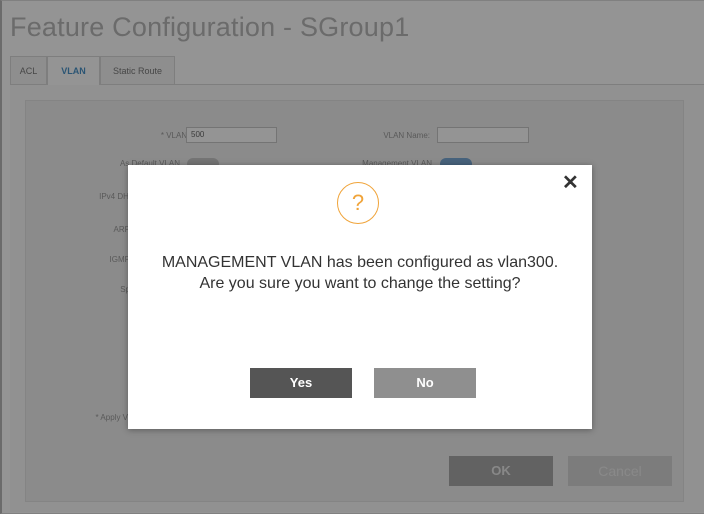  What do you see at coordinates (425, 383) in the screenshot?
I see `no-button: No` at bounding box center [425, 383].